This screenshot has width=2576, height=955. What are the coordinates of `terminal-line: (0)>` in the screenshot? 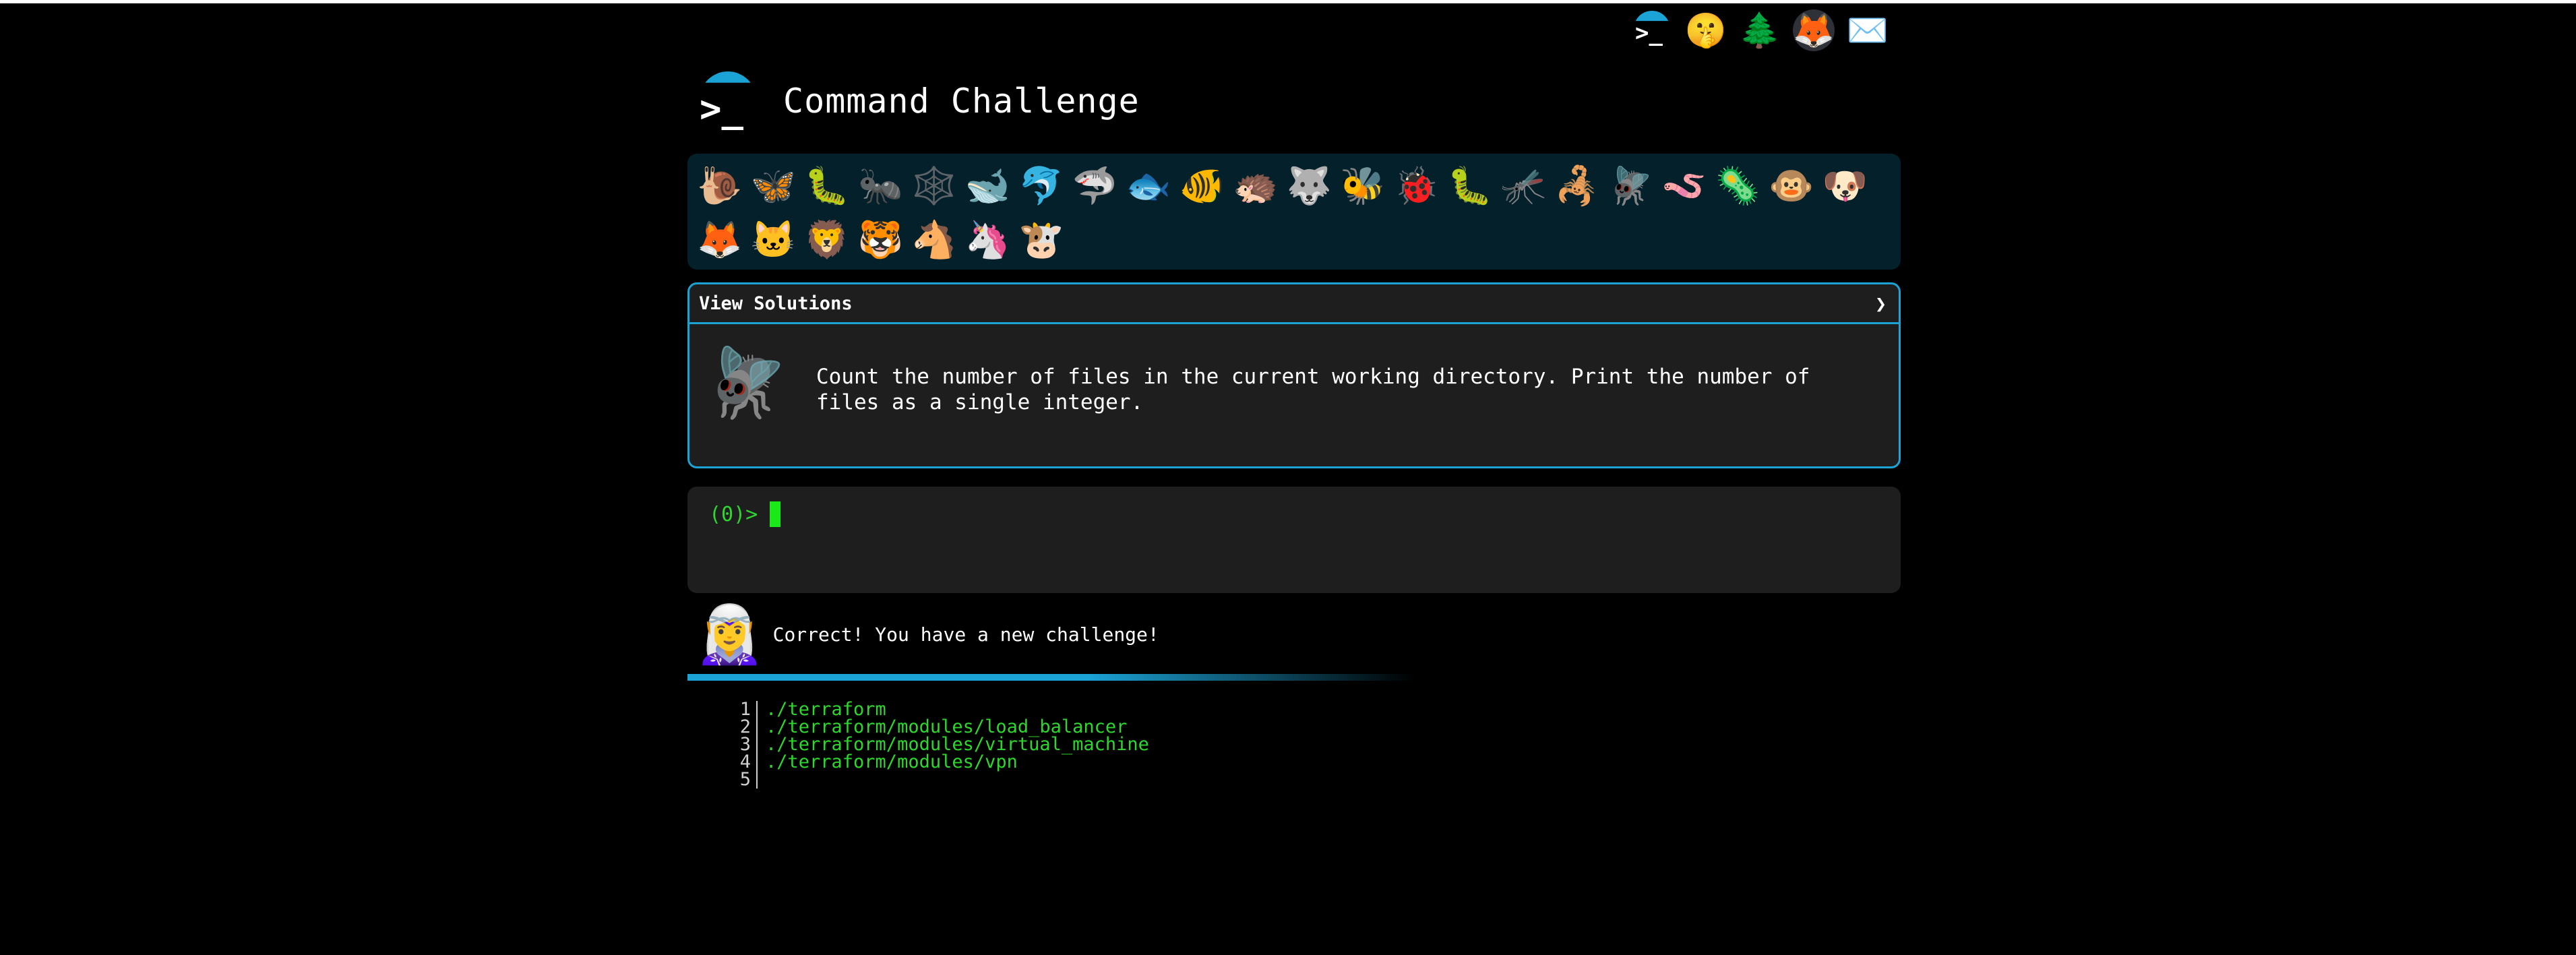 It's located at (1294, 514).